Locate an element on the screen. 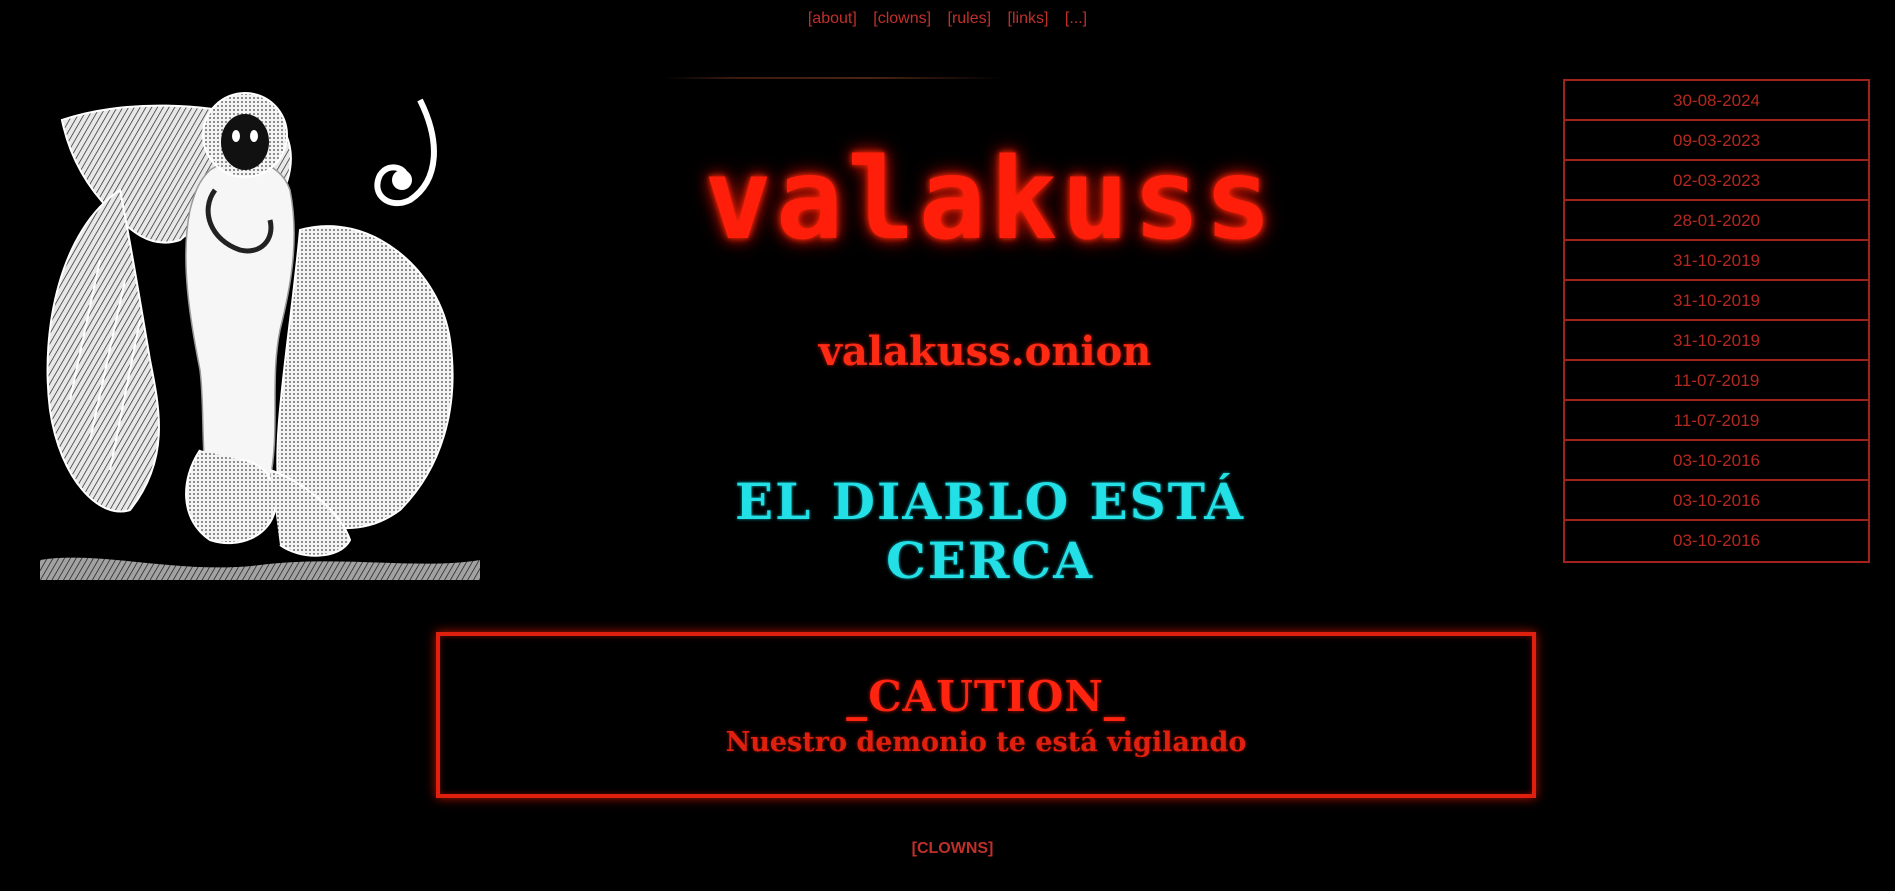  nav-links-link: [links] is located at coordinates (1028, 18).